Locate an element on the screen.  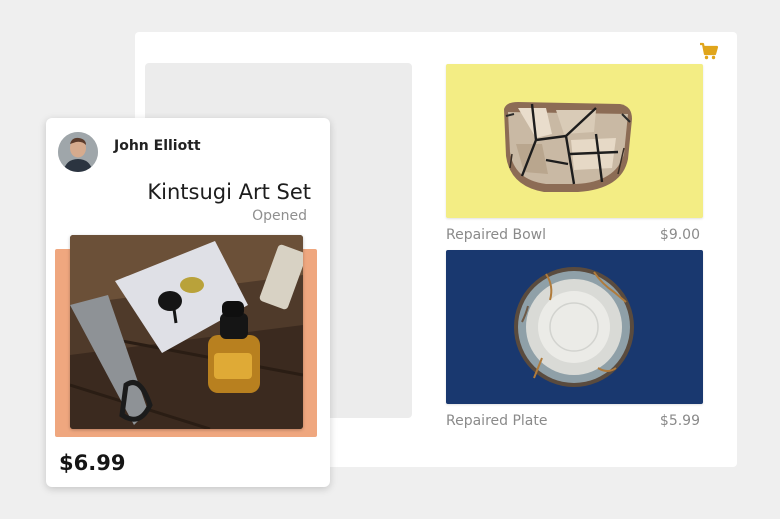
product-image-plate is located at coordinates (574, 327).